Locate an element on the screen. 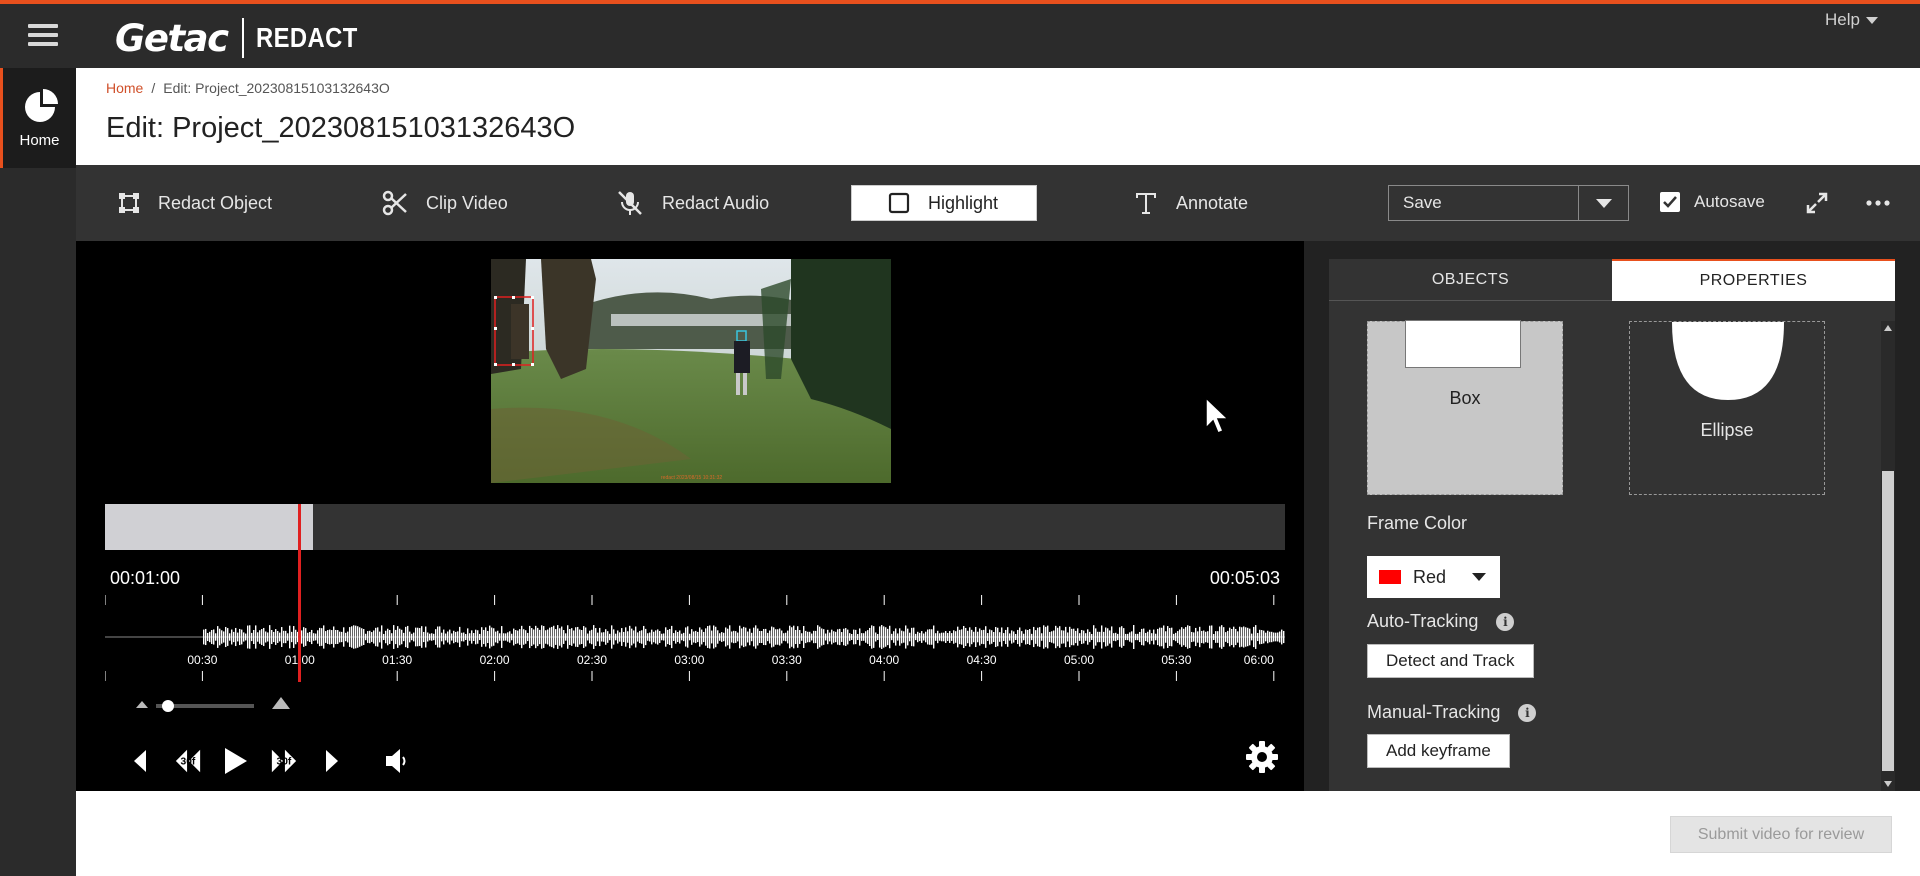 This screenshot has height=876, width=1920. tool-label: Redact Audio is located at coordinates (716, 202).